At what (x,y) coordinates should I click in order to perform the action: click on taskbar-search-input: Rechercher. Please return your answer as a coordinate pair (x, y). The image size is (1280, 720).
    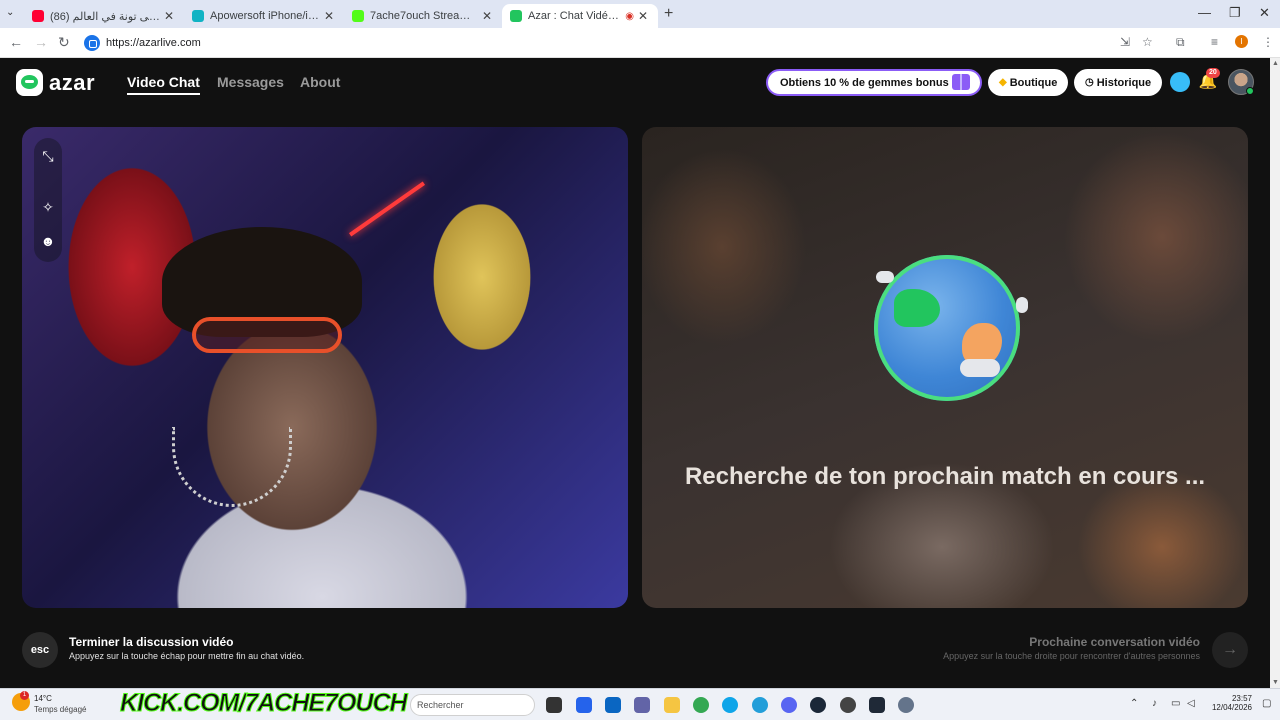
    Looking at the image, I should click on (472, 705).